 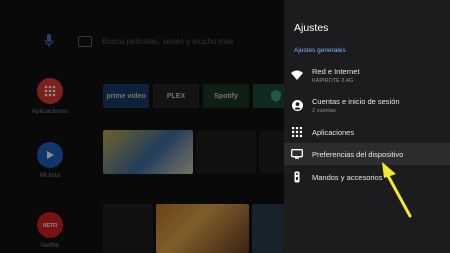 I want to click on section-label: Ajustes generales, so click(x=320, y=50).